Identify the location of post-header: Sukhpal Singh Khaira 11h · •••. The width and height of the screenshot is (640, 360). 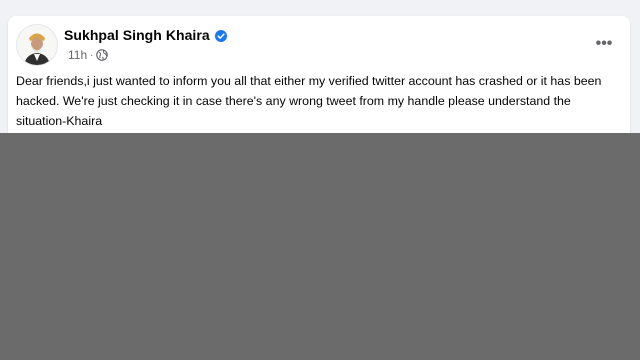
(319, 46).